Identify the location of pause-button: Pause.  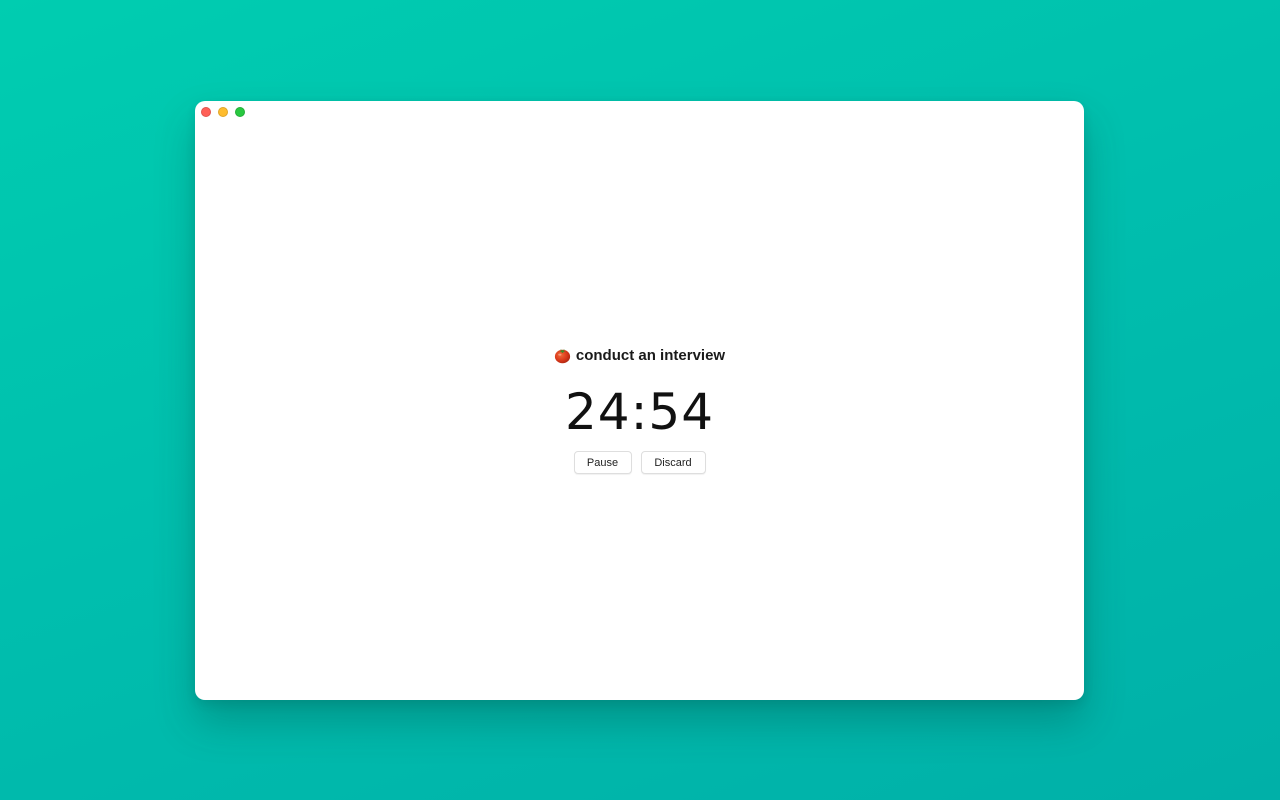
(602, 462).